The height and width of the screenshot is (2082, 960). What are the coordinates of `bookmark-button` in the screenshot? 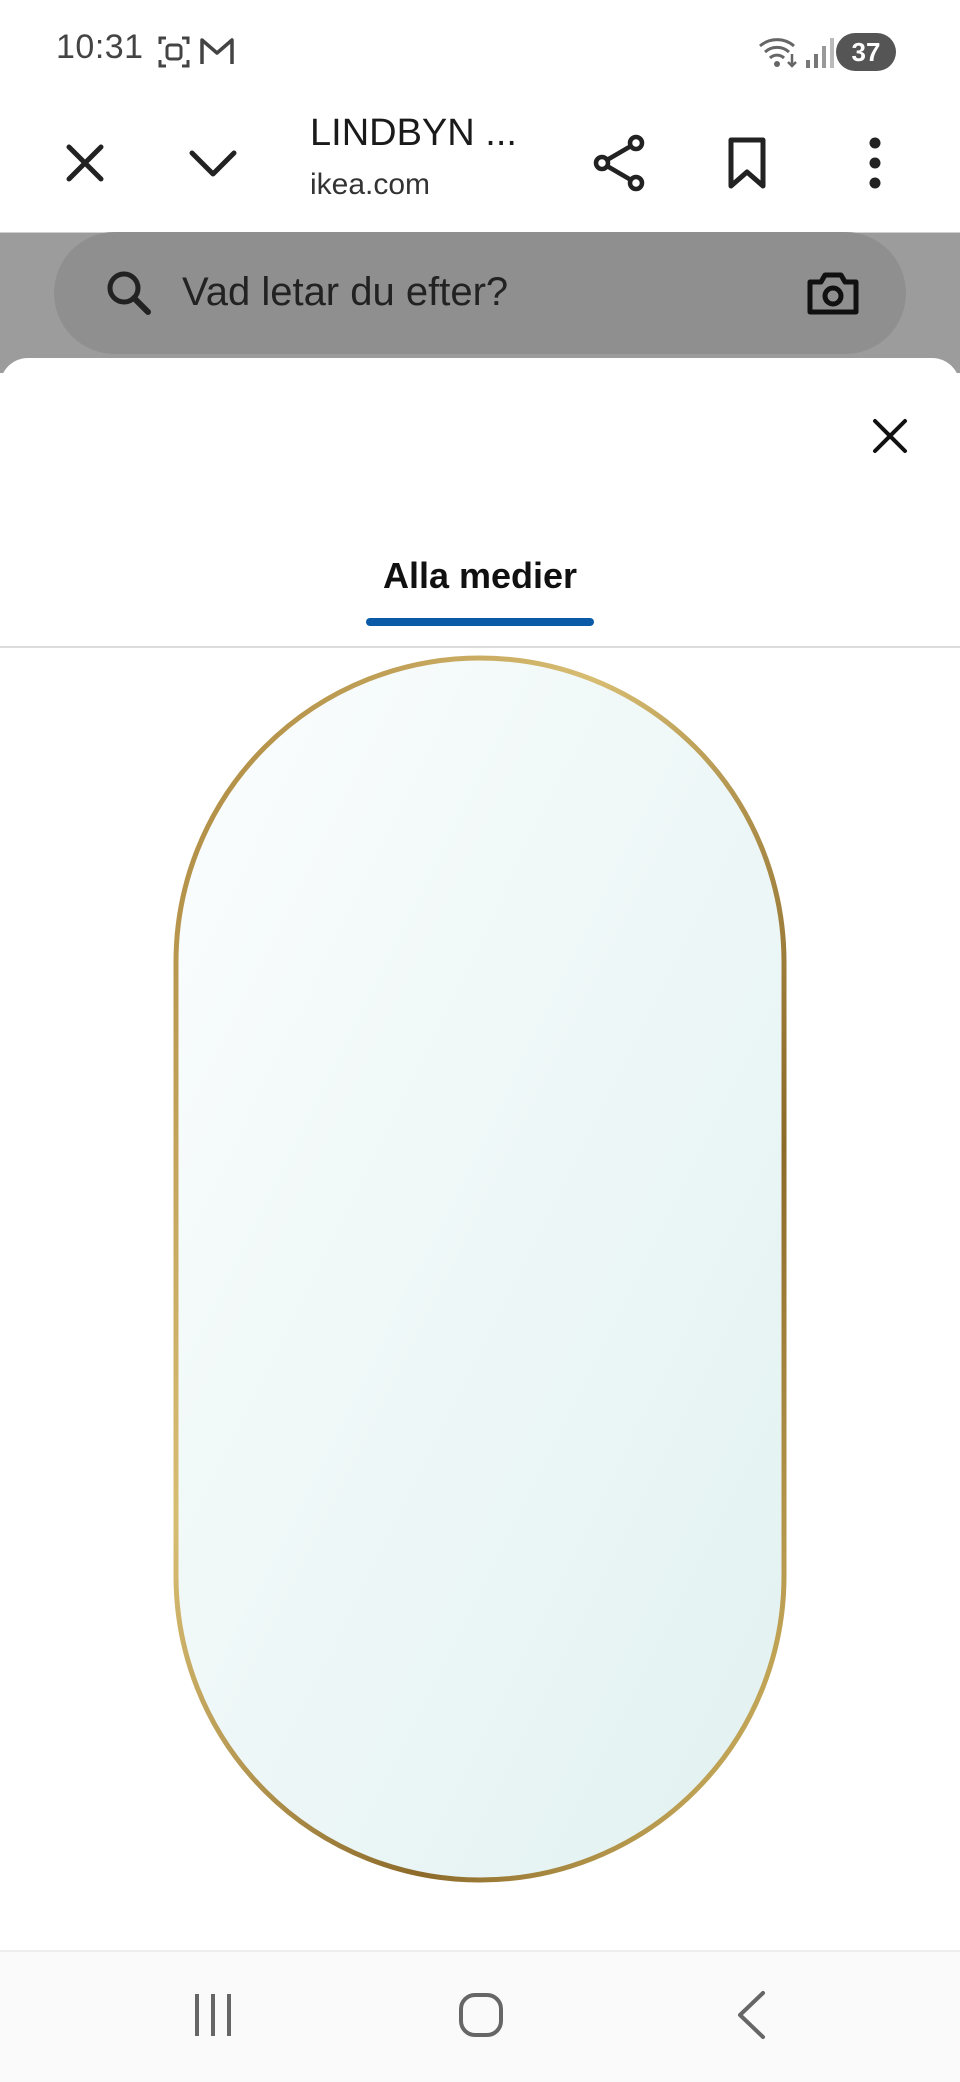 It's located at (747, 165).